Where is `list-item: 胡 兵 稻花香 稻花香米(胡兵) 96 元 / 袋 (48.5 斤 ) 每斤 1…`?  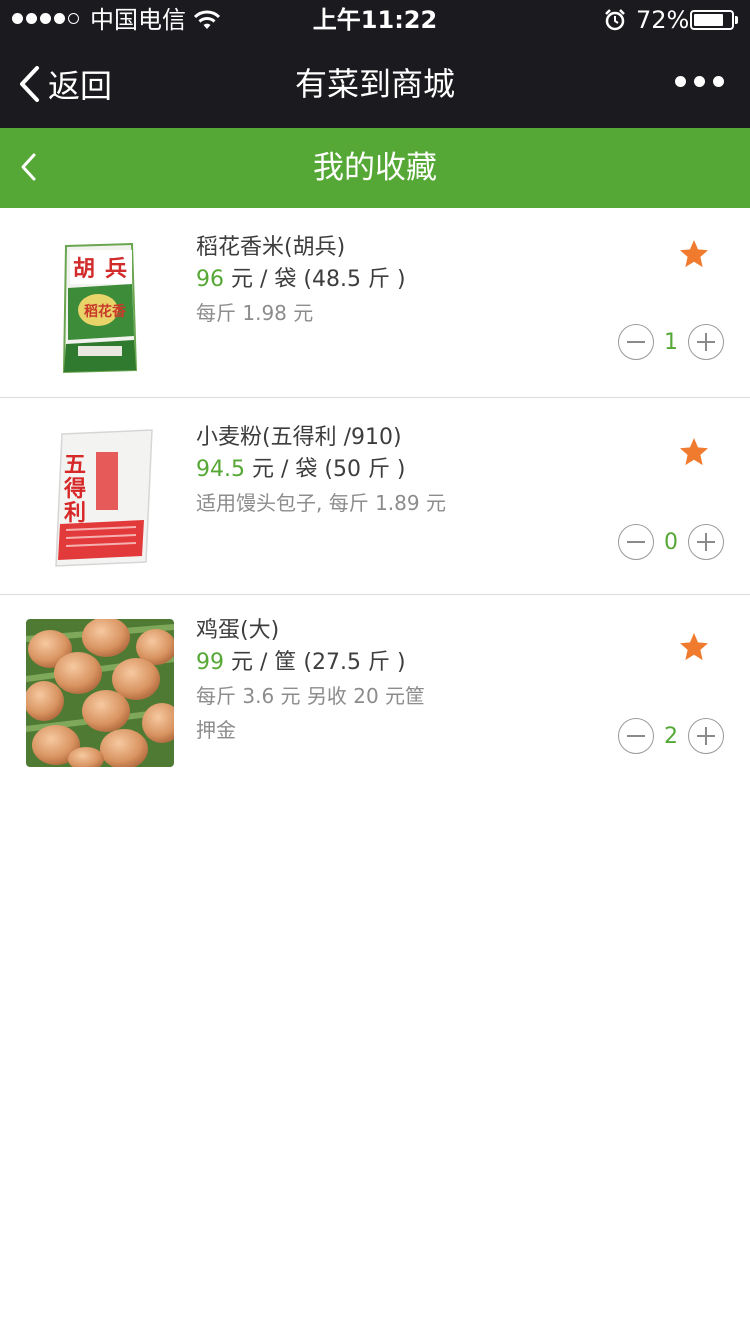 list-item: 胡 兵 稻花香 稻花香米(胡兵) 96 元 / 袋 (48.5 斤 ) 每斤 1… is located at coordinates (375, 303).